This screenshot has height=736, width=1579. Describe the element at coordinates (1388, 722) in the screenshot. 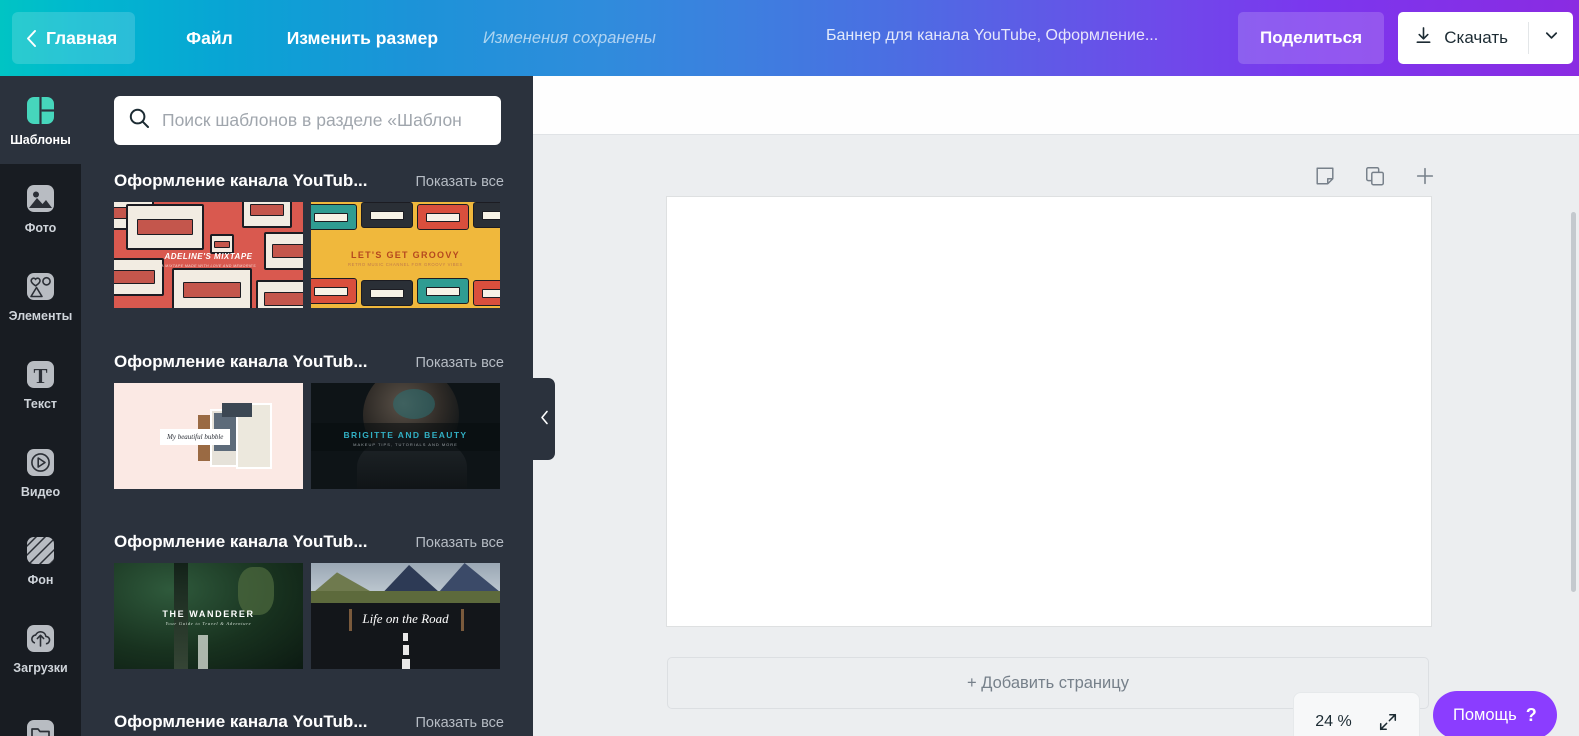

I see `expand-icon` at that location.